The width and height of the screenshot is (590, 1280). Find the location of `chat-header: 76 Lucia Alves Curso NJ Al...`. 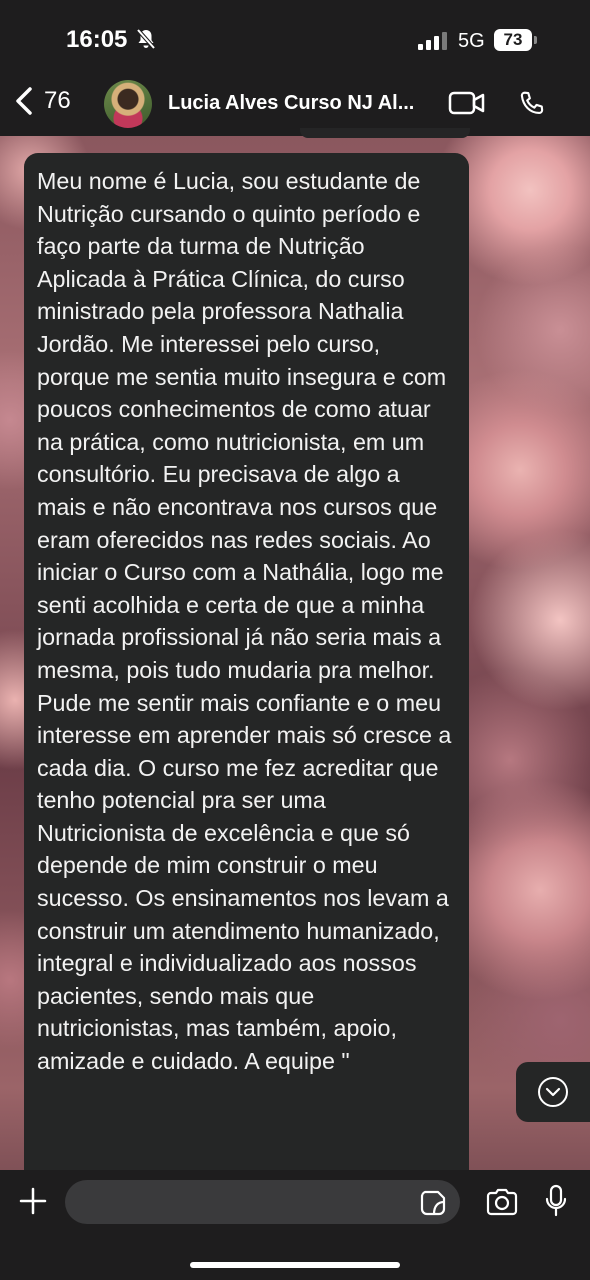

chat-header: 76 Lucia Alves Curso NJ Al... is located at coordinates (295, 108).